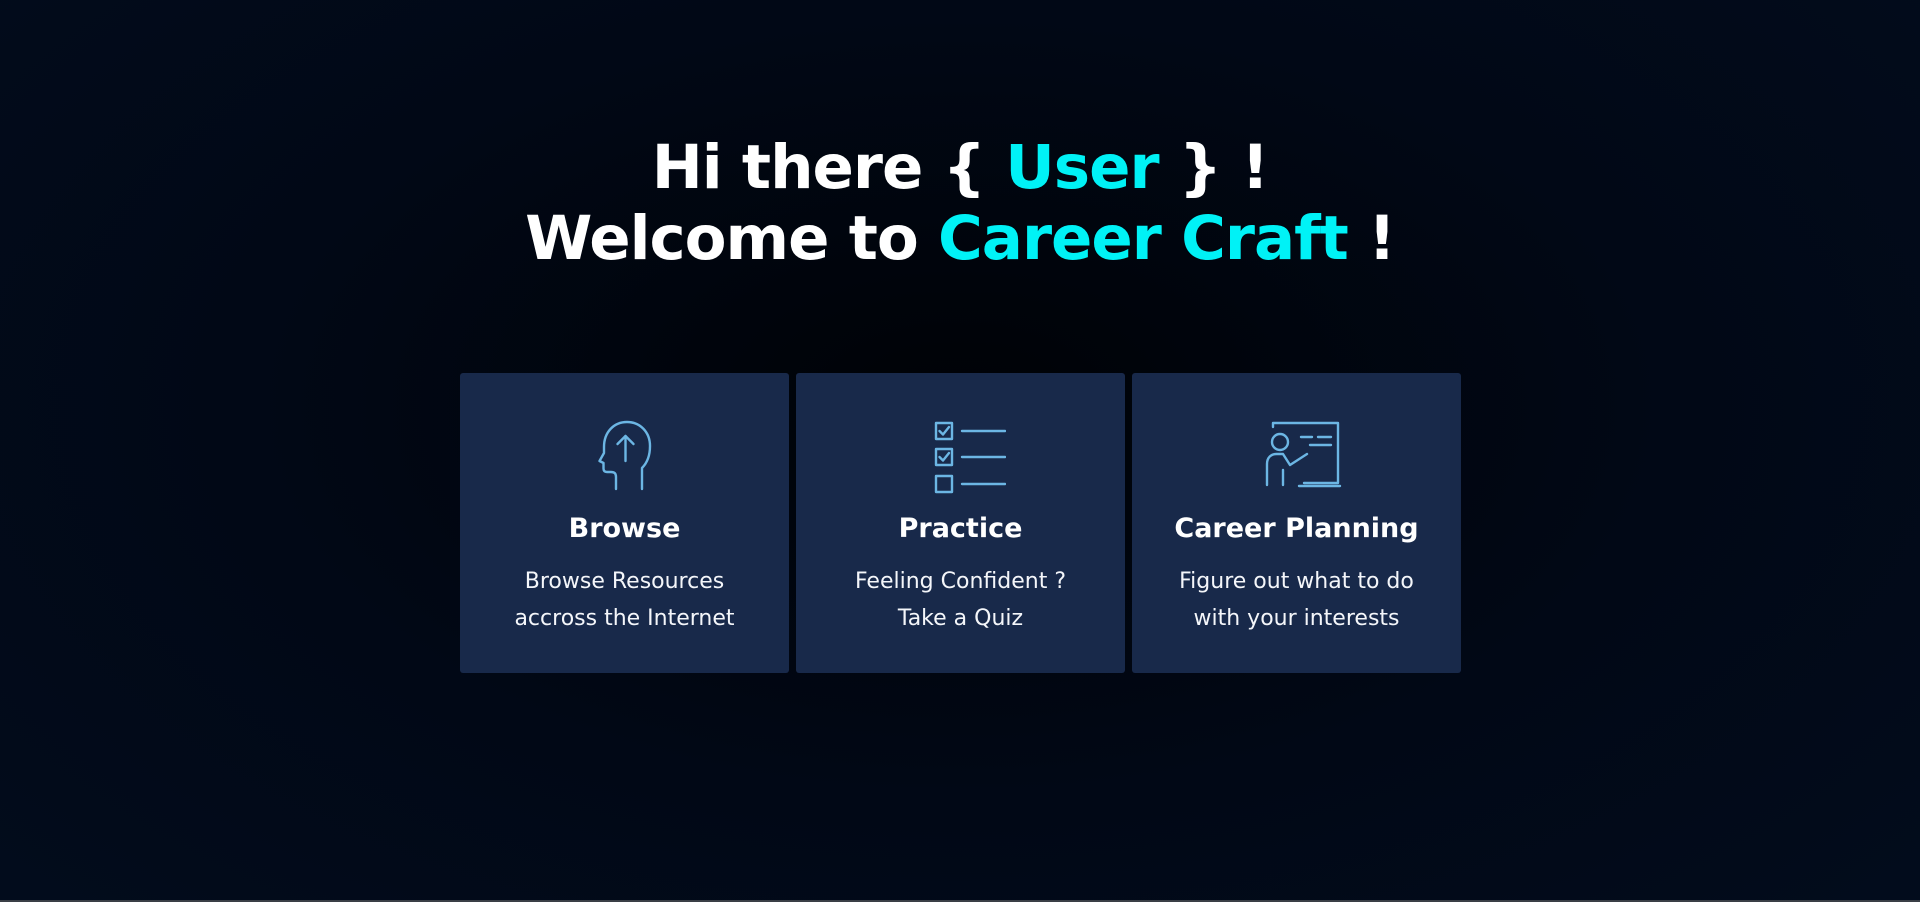 The width and height of the screenshot is (1920, 902). Describe the element at coordinates (828, 167) in the screenshot. I see `greeting-prefix: Hi there {` at that location.